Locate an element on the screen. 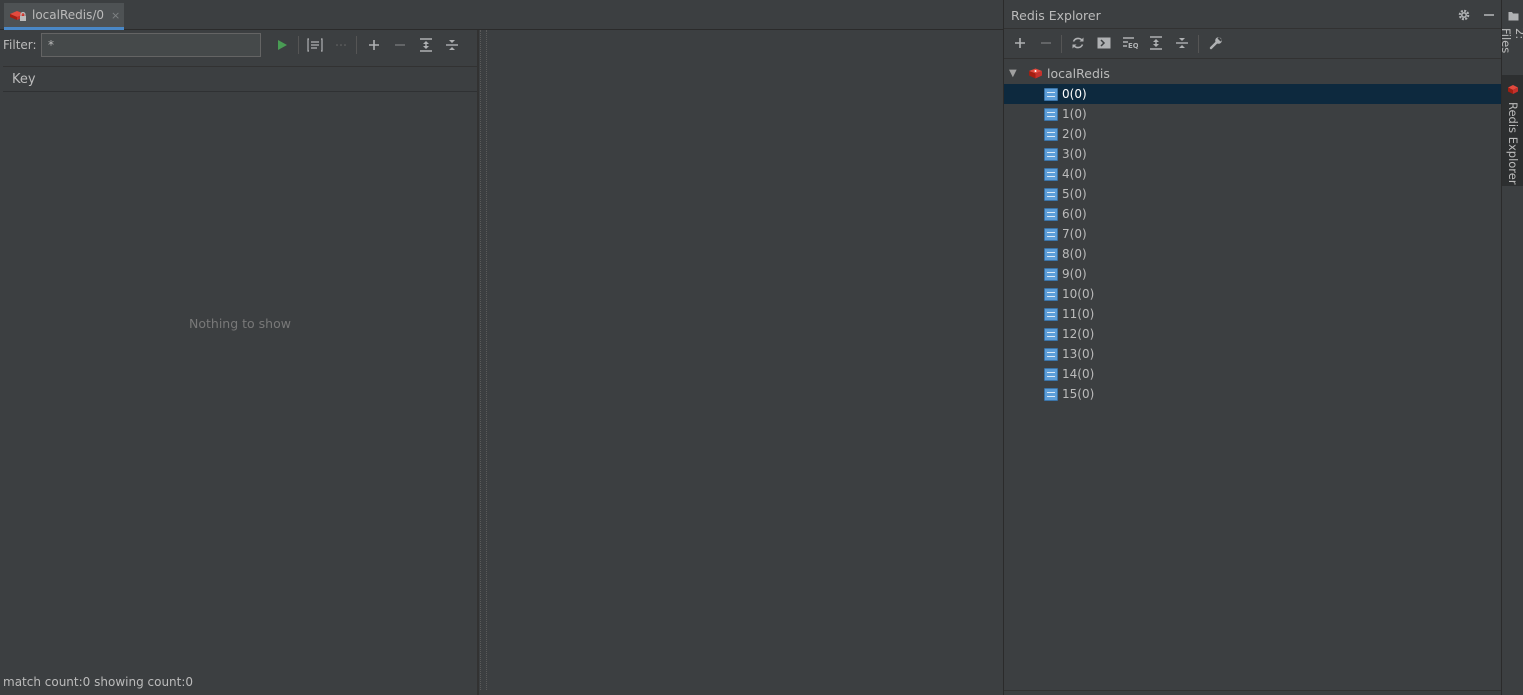 This screenshot has height=695, width=1523. database-label: 3(0) is located at coordinates (1074, 154).